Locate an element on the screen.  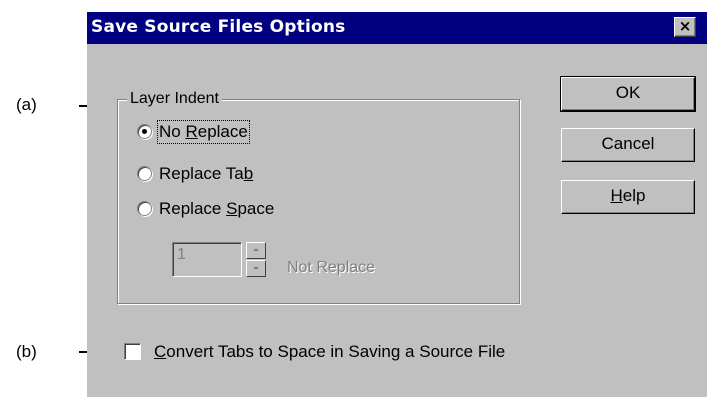
cancel-button: Cancel is located at coordinates (628, 145).